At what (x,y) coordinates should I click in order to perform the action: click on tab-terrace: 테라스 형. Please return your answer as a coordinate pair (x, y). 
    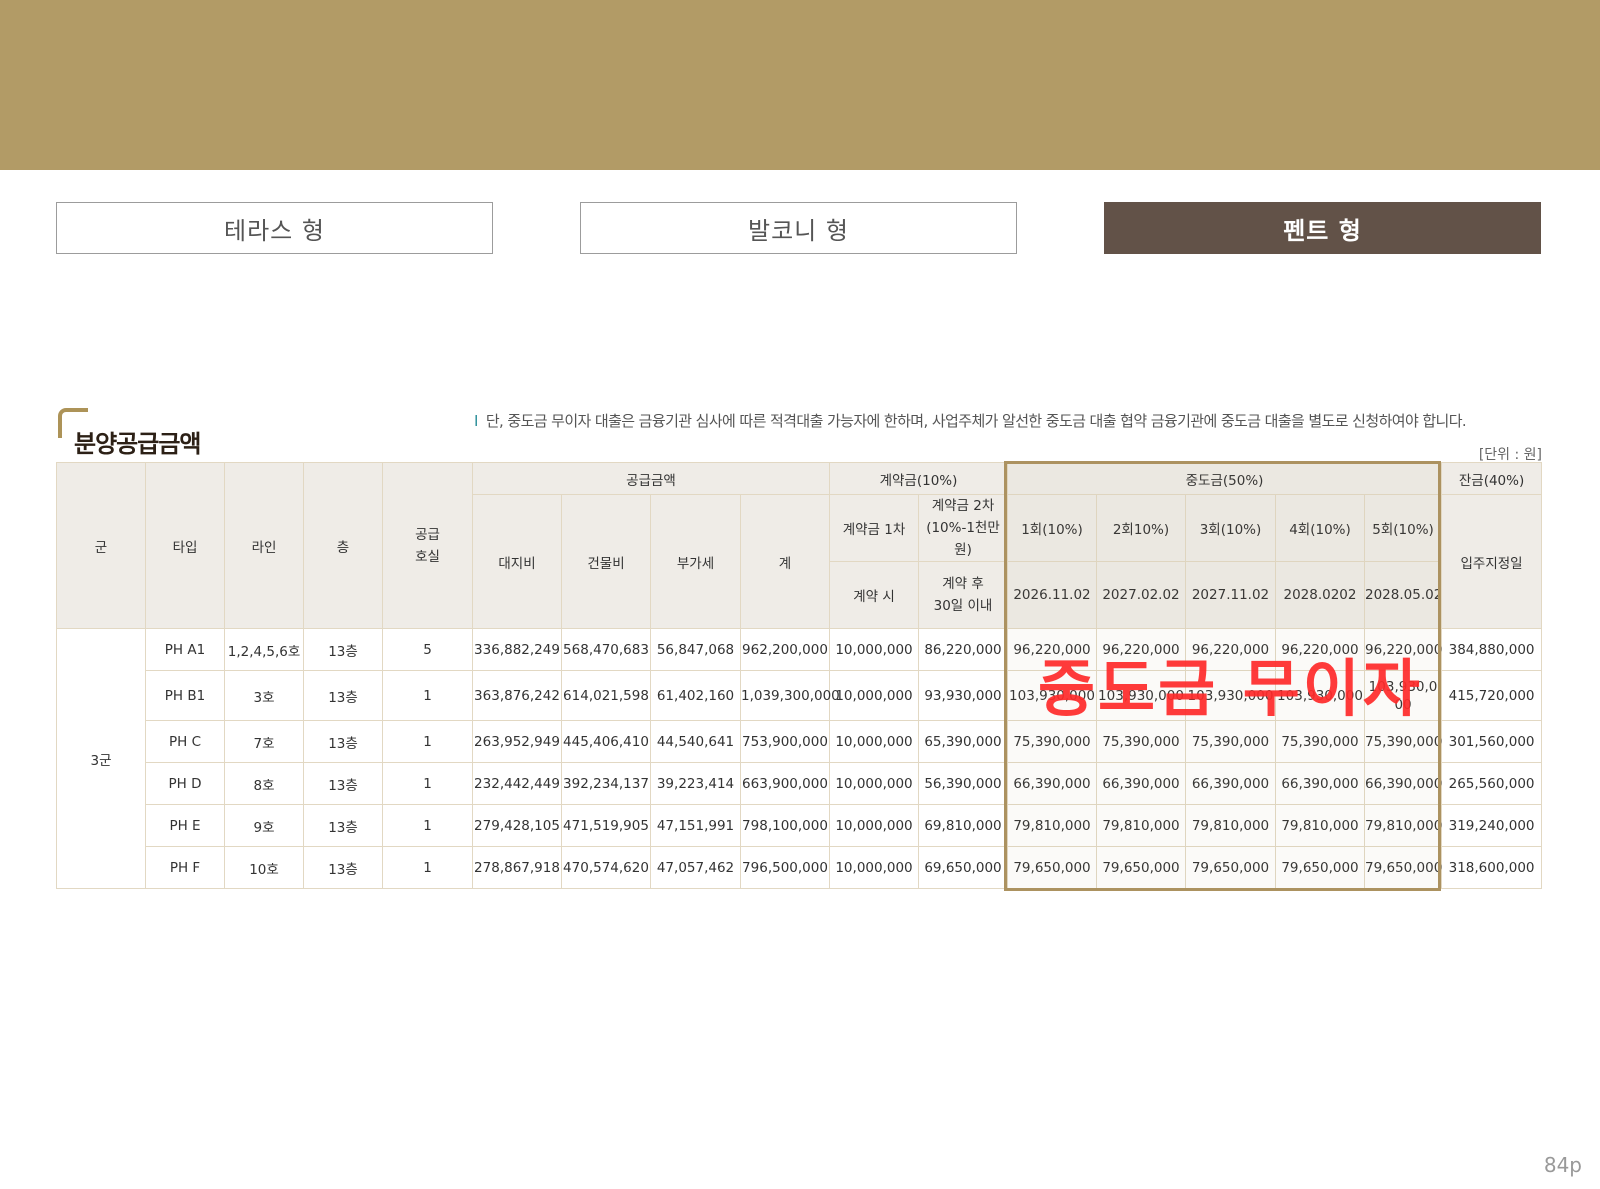
    Looking at the image, I should click on (274, 228).